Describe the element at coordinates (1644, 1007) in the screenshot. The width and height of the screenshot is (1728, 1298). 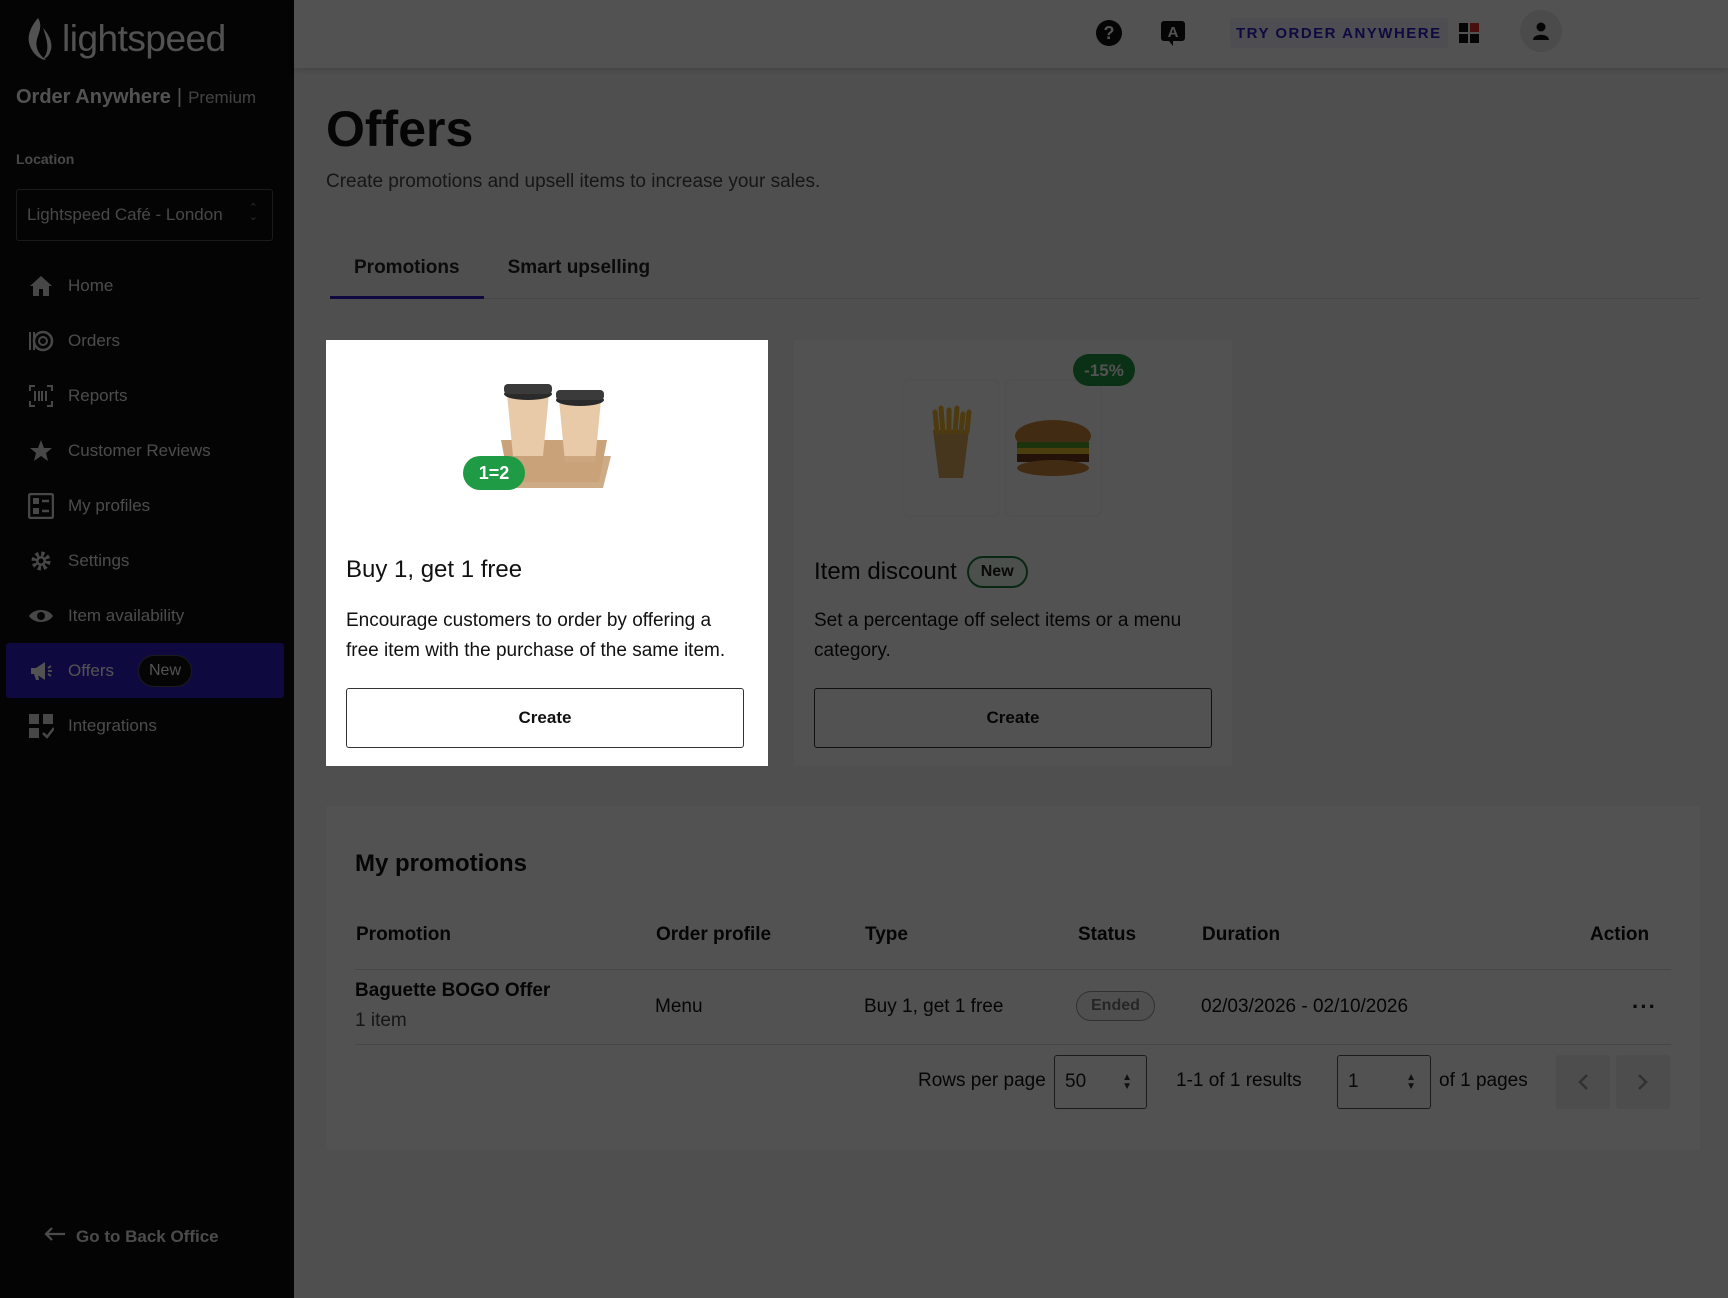
I see `more-actions-button: ···` at that location.